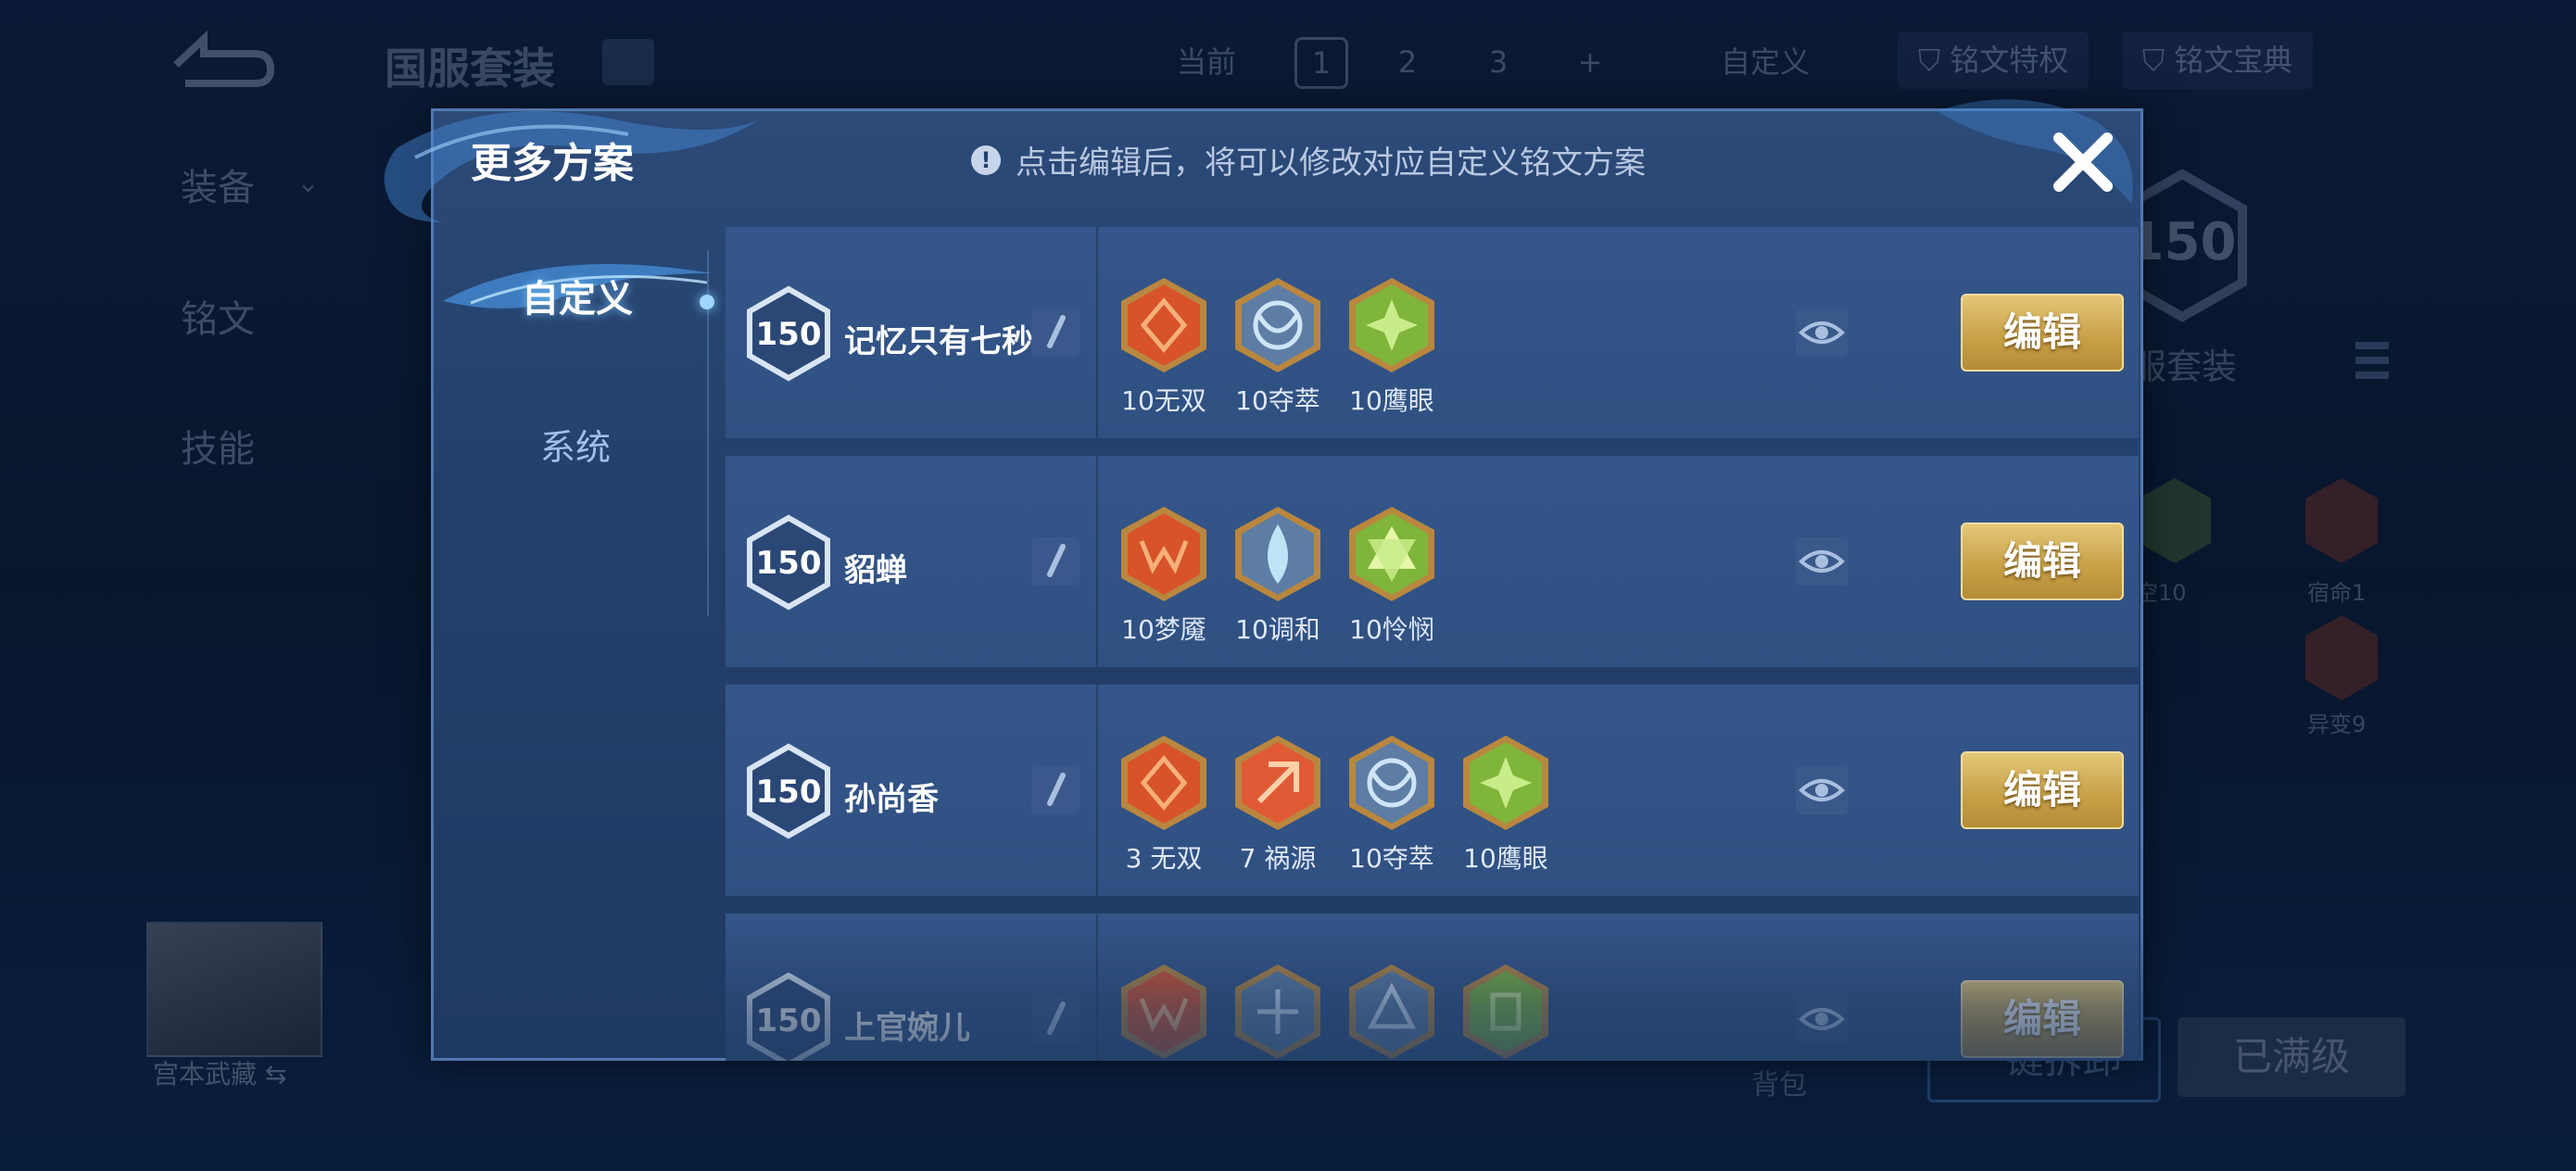 The width and height of the screenshot is (2576, 1171). Describe the element at coordinates (1278, 783) in the screenshot. I see `huoyuan-rune-icon` at that location.